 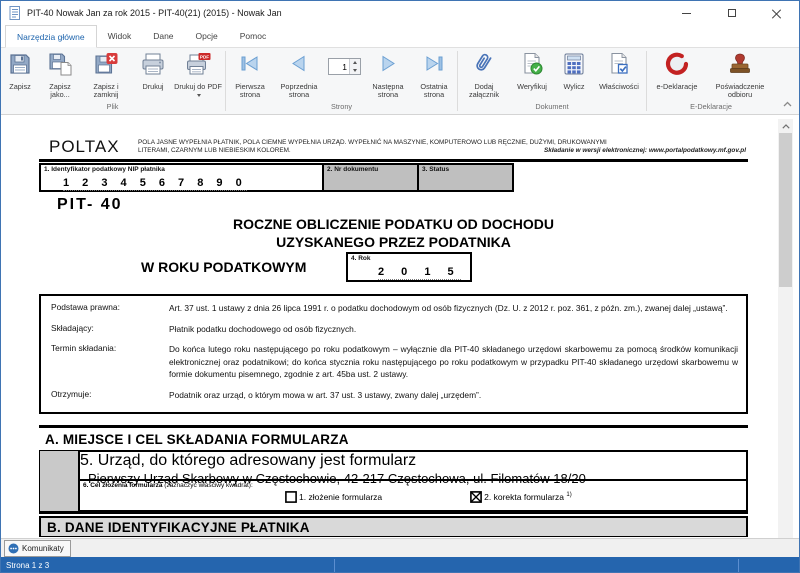 I want to click on spinner-up-icon, so click(x=355, y=63).